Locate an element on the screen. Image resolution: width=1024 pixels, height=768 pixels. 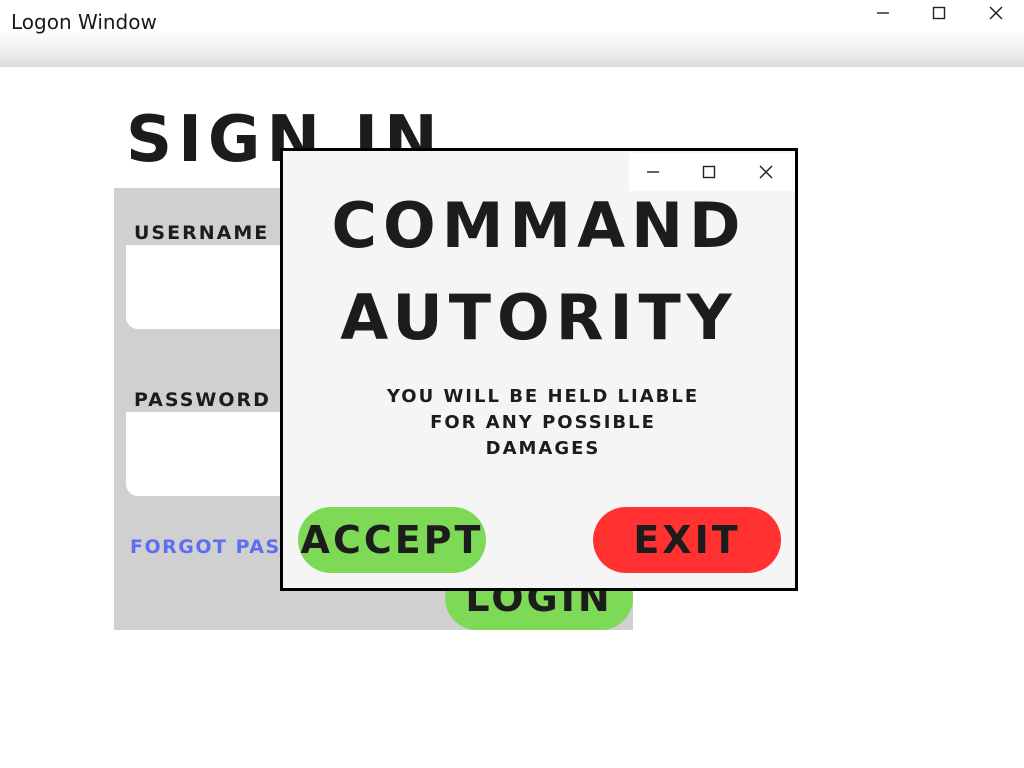
username-label: USERNAME is located at coordinates (202, 233).